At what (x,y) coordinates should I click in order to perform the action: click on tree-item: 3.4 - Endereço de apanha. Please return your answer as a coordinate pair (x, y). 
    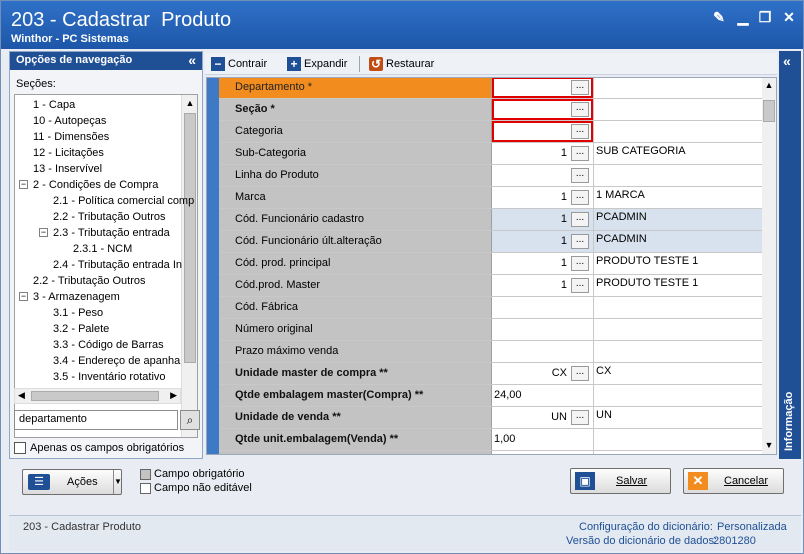
    Looking at the image, I should click on (116, 361).